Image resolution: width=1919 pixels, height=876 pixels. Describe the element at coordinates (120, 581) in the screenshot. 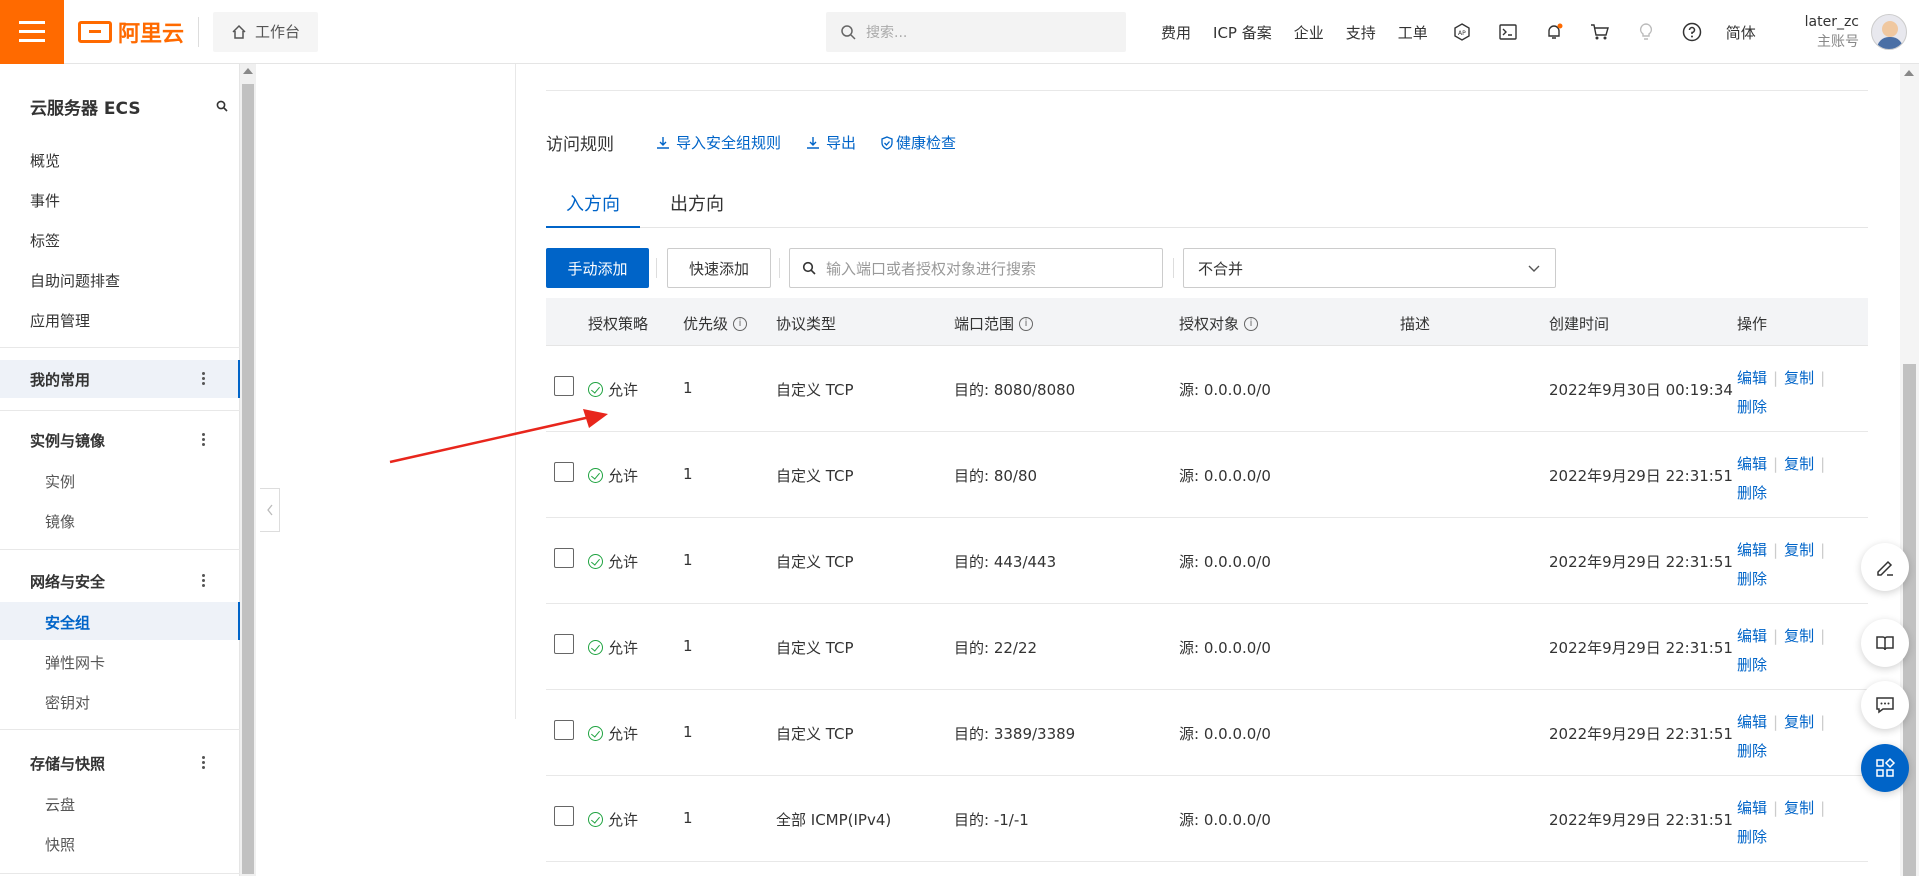

I see `sidebar-group-network: 网络与安全` at that location.